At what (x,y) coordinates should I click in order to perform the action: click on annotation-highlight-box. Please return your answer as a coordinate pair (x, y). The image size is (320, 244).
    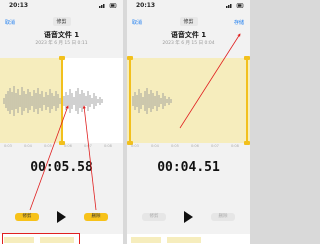
    Looking at the image, I should click on (41, 238).